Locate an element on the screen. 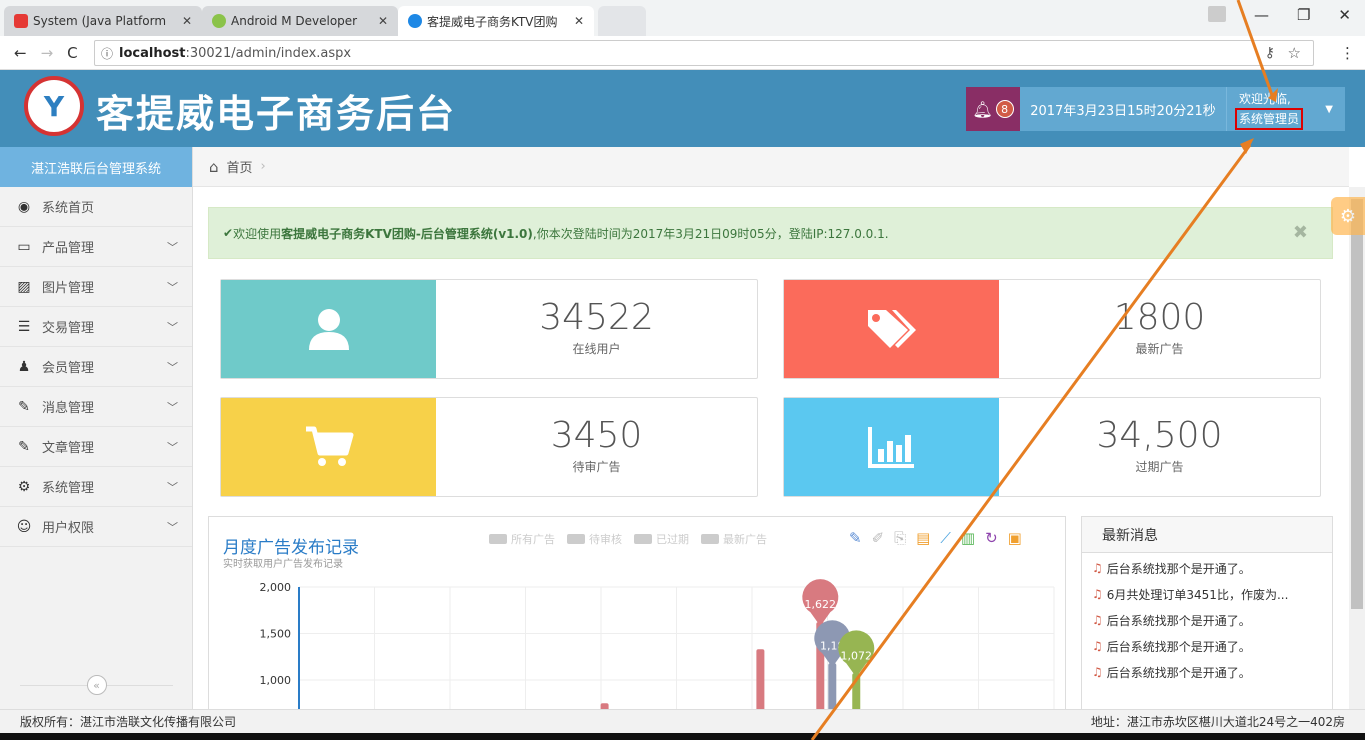 This screenshot has width=1365, height=740. bar-chart-icon is located at coordinates (890, 447).